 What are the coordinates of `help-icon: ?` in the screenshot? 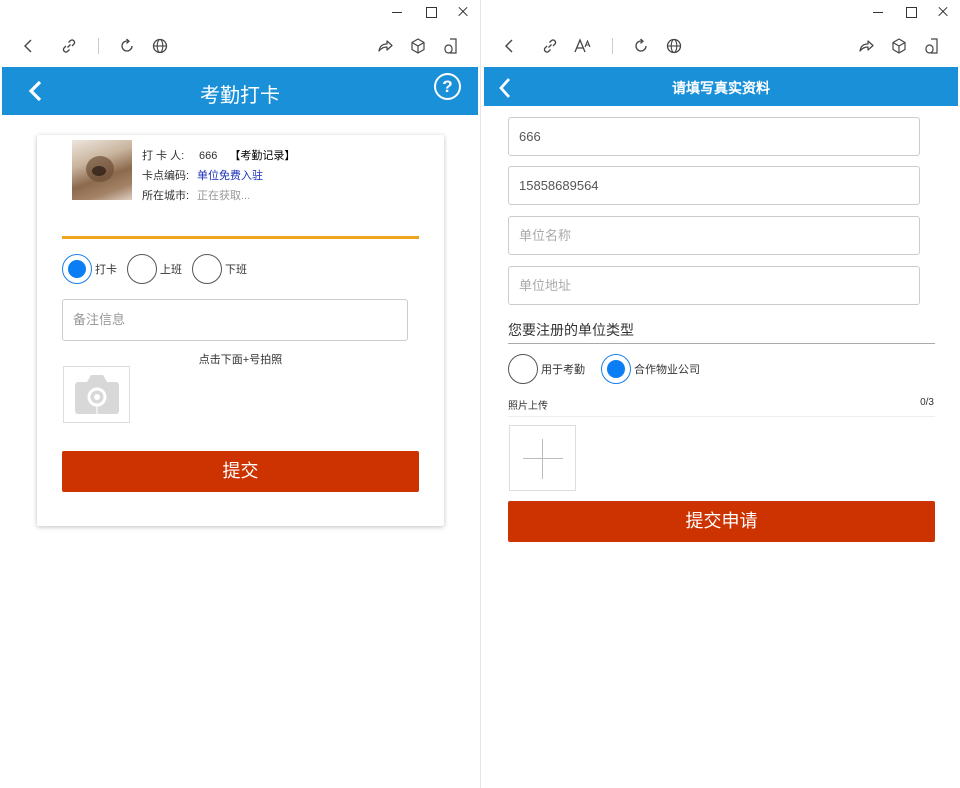 It's located at (447, 86).